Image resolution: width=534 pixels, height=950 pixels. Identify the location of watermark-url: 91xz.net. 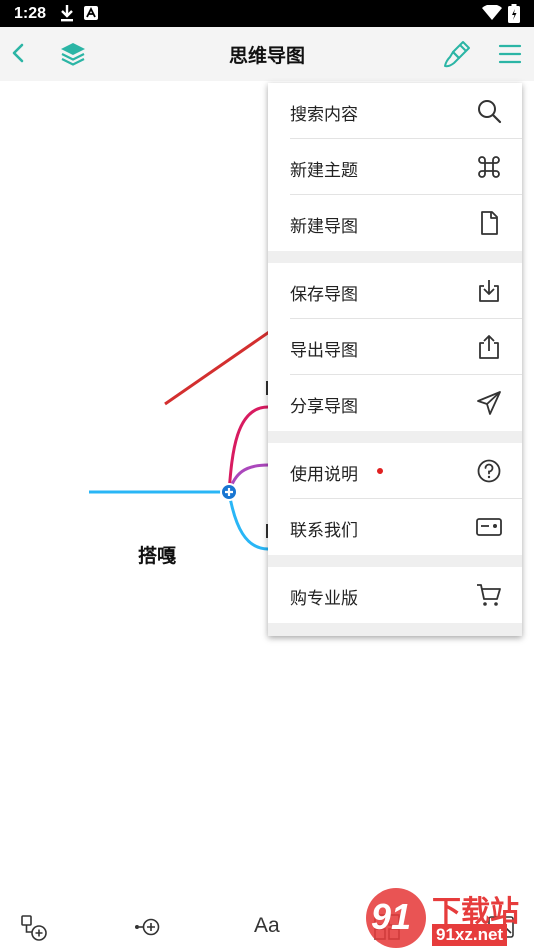
(470, 935).